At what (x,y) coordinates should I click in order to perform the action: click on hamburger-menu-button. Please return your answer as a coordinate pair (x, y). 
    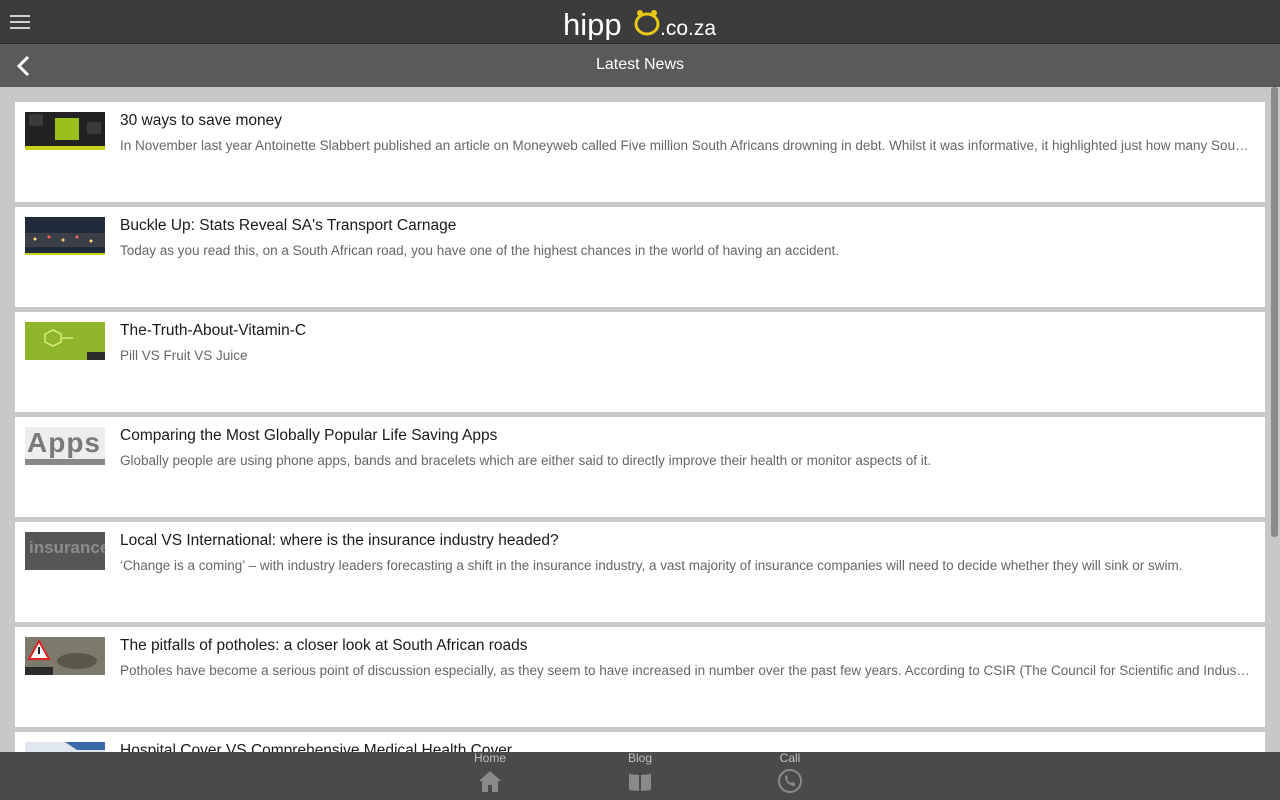
    Looking at the image, I should click on (20, 22).